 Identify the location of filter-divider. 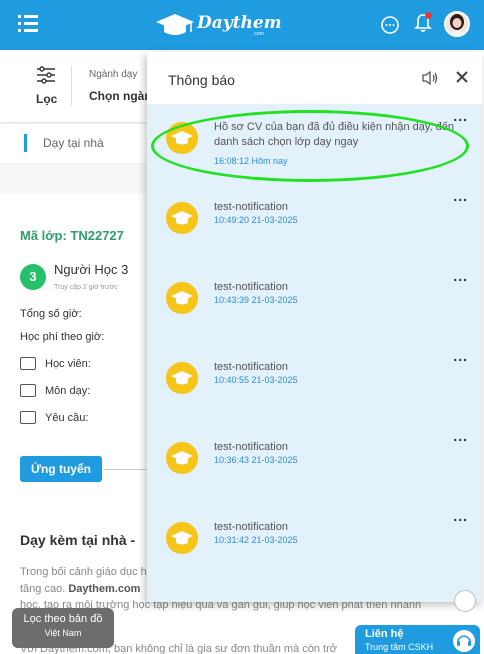
(71, 86).